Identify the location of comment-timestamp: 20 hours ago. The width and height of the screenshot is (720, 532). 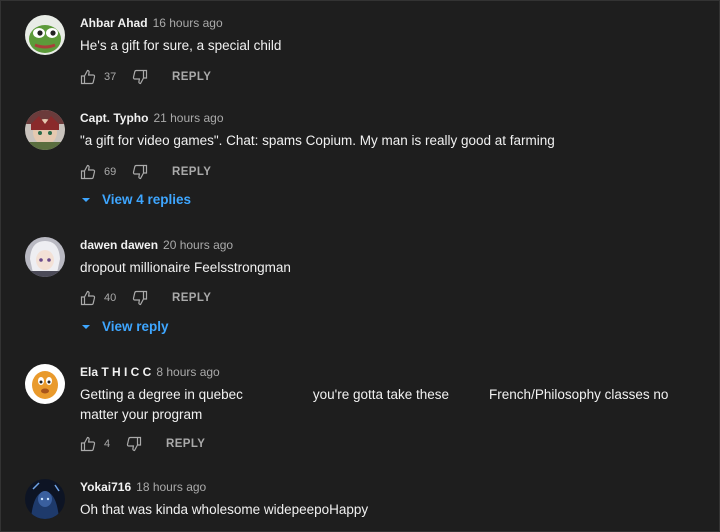
(198, 245).